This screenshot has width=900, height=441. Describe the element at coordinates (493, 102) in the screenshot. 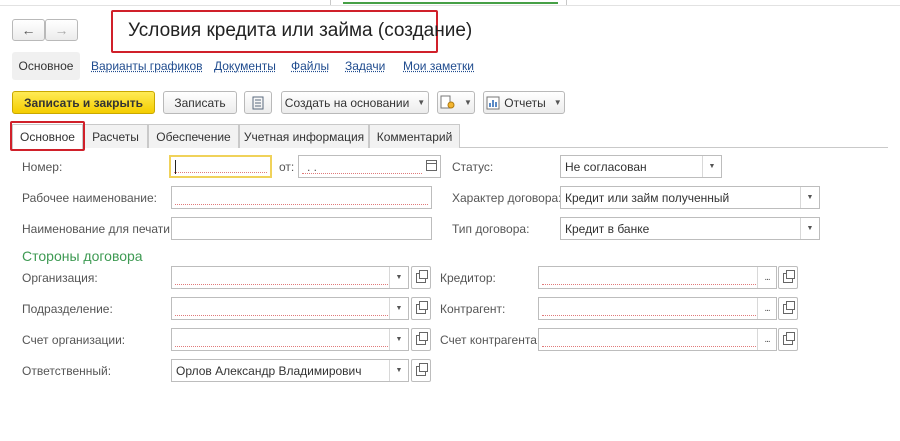

I see `report-icon` at that location.